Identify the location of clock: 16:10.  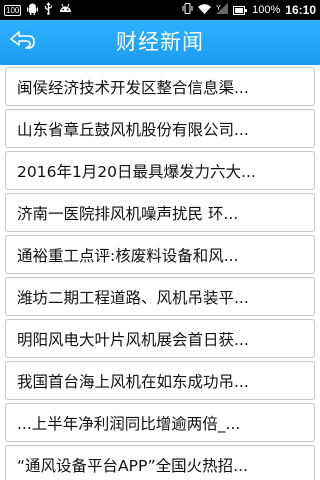
(300, 10).